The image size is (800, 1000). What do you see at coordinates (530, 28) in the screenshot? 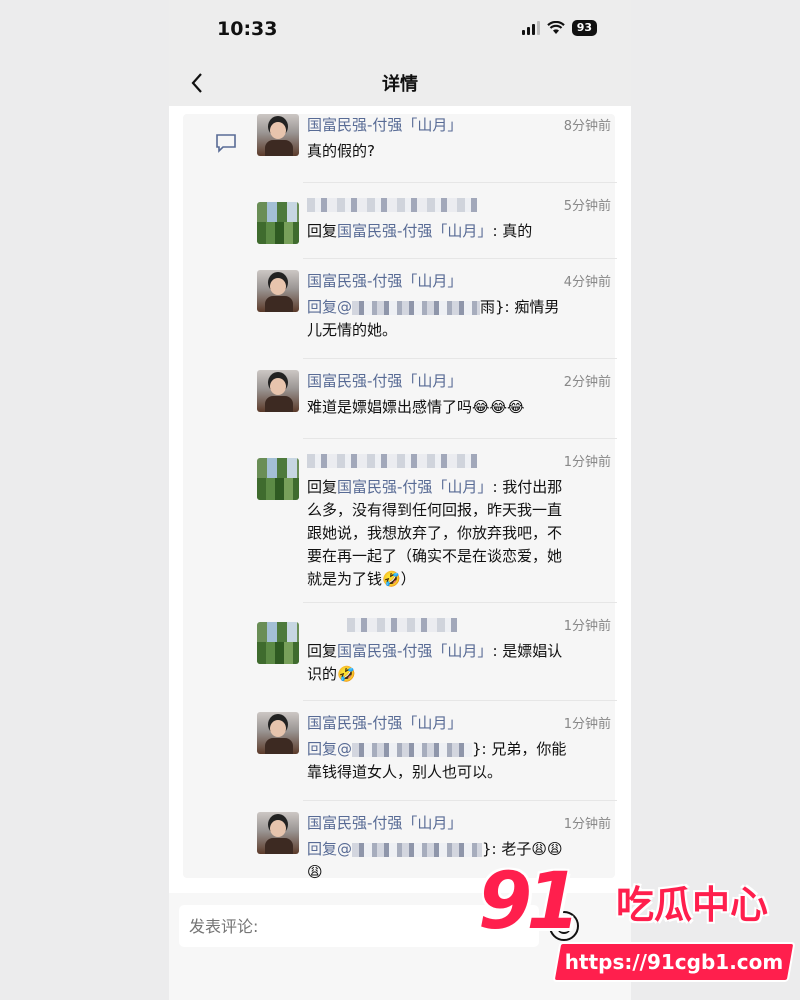
I see `cellular-signal-icon` at bounding box center [530, 28].